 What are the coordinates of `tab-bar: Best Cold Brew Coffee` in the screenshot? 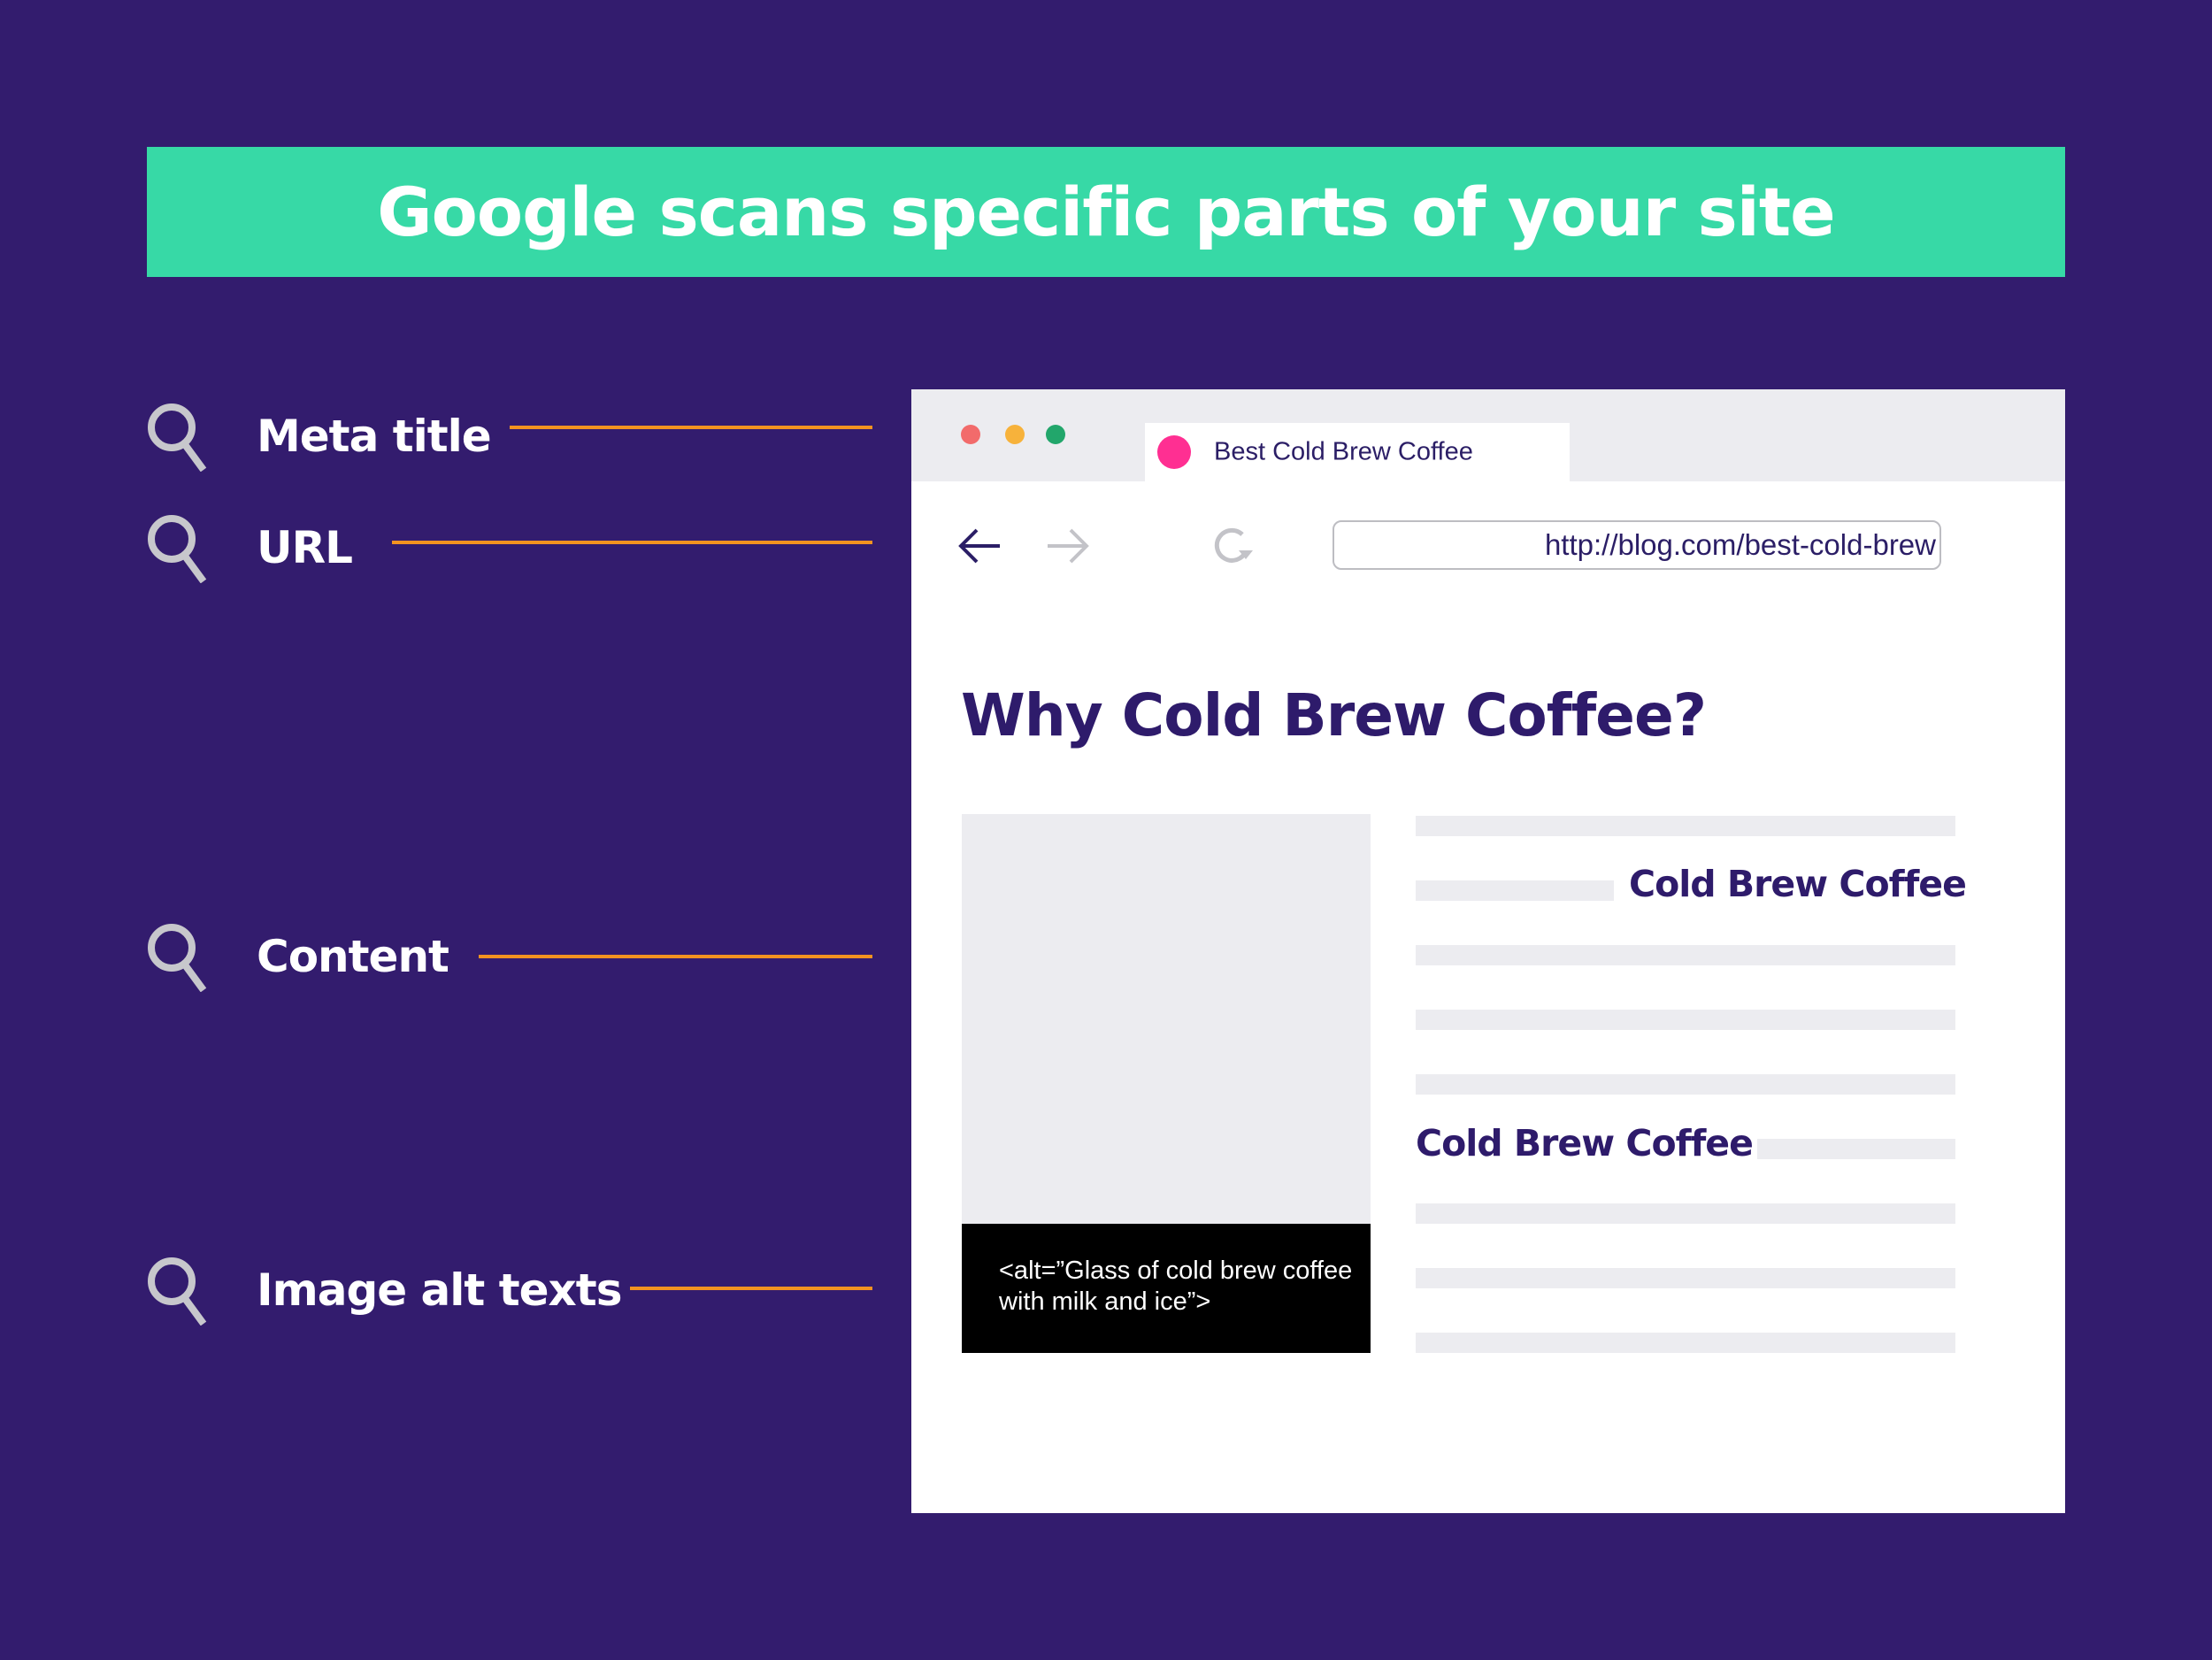 It's located at (1488, 435).